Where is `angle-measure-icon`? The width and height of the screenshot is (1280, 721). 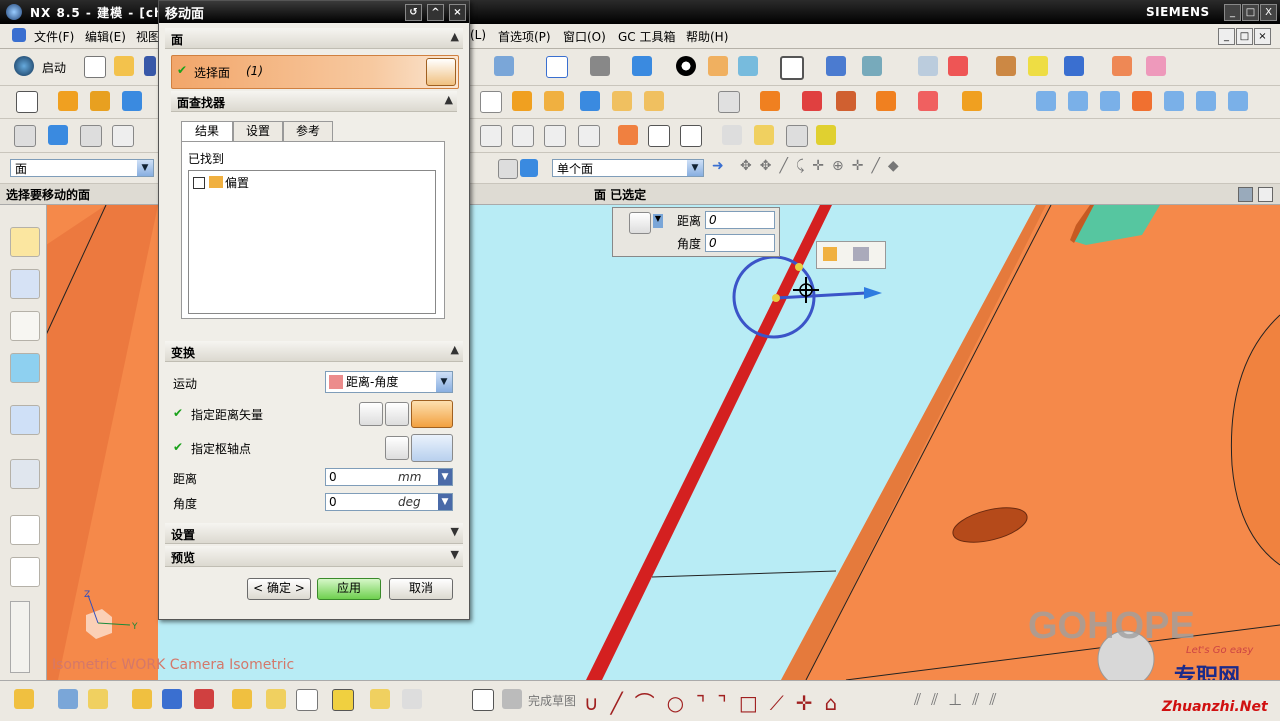 angle-measure-icon is located at coordinates (1156, 66).